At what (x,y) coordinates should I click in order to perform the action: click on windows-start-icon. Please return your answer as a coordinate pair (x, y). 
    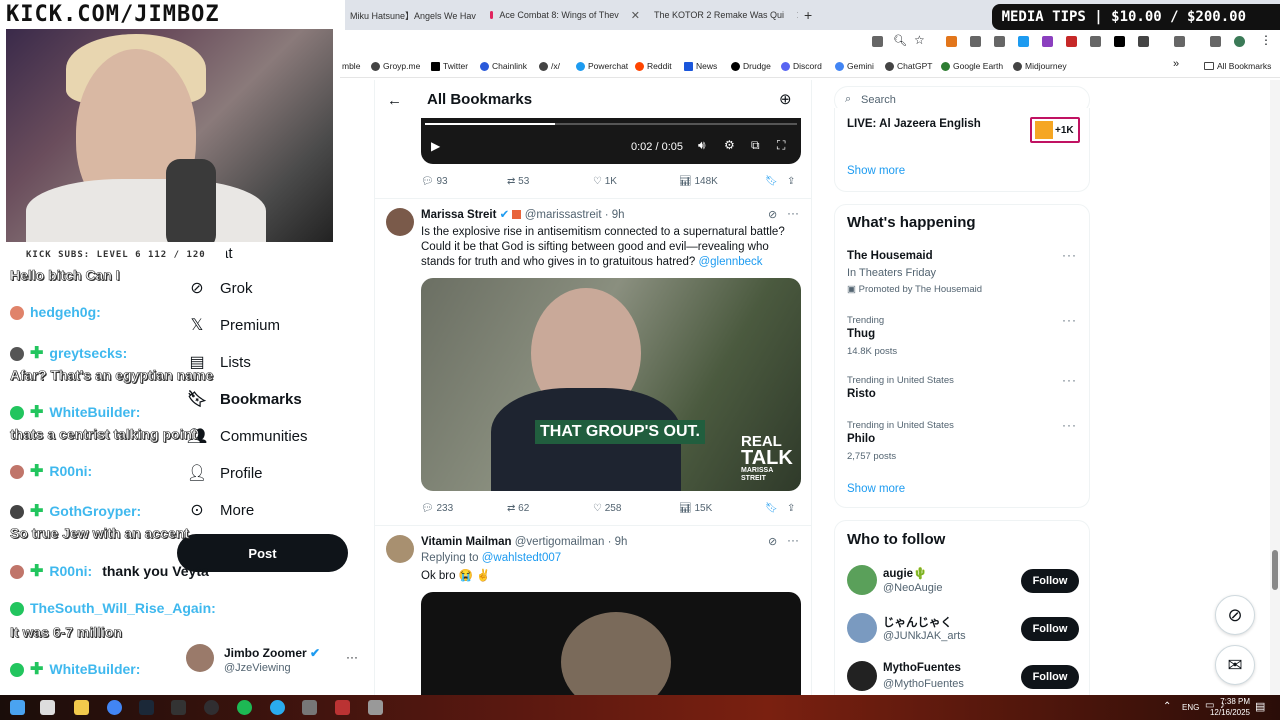
    Looking at the image, I should click on (17, 707).